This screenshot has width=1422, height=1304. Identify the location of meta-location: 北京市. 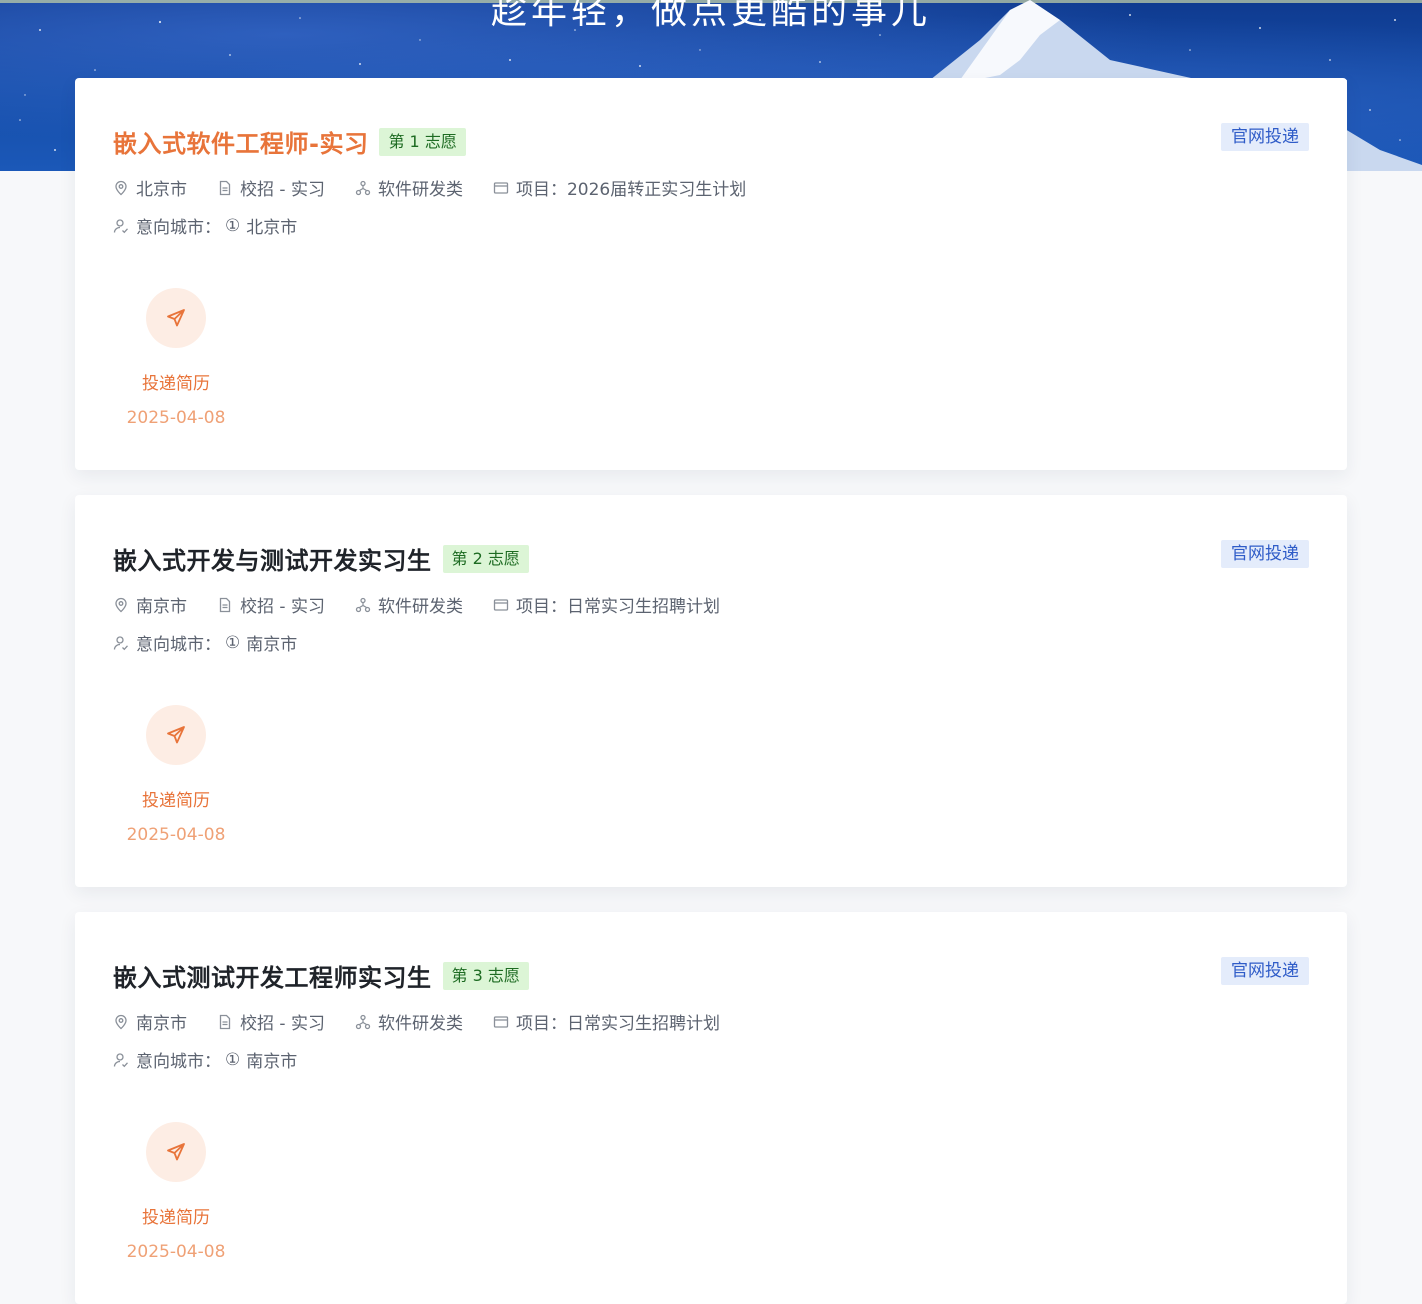
(150, 187).